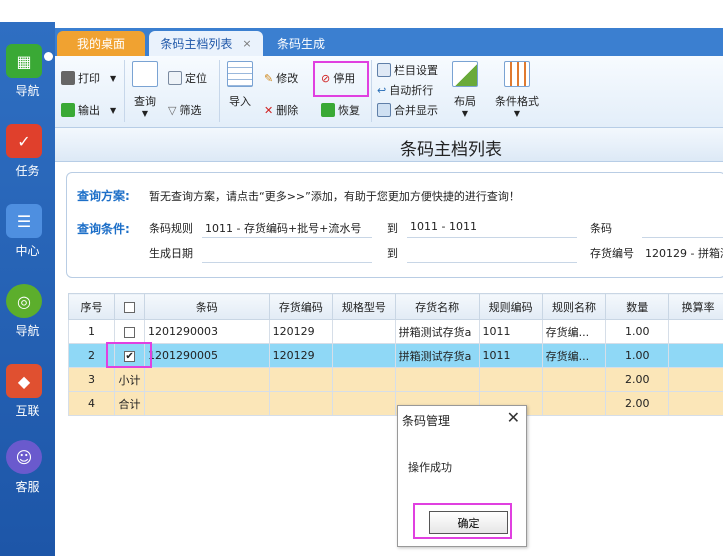 Image resolution: width=723 pixels, height=556 pixels. Describe the element at coordinates (27, 314) in the screenshot. I see `sidebar-item-navigation-2: ◎ 导航` at that location.